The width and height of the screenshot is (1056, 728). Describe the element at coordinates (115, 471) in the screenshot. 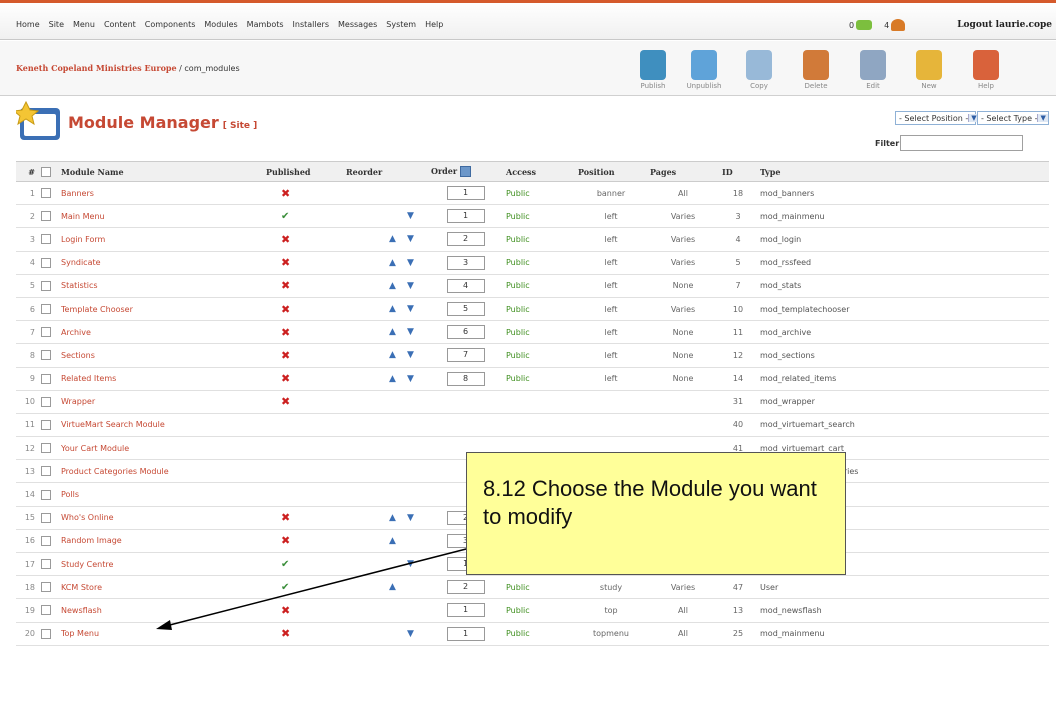

I see `module-name-link: Product Categories Module` at that location.